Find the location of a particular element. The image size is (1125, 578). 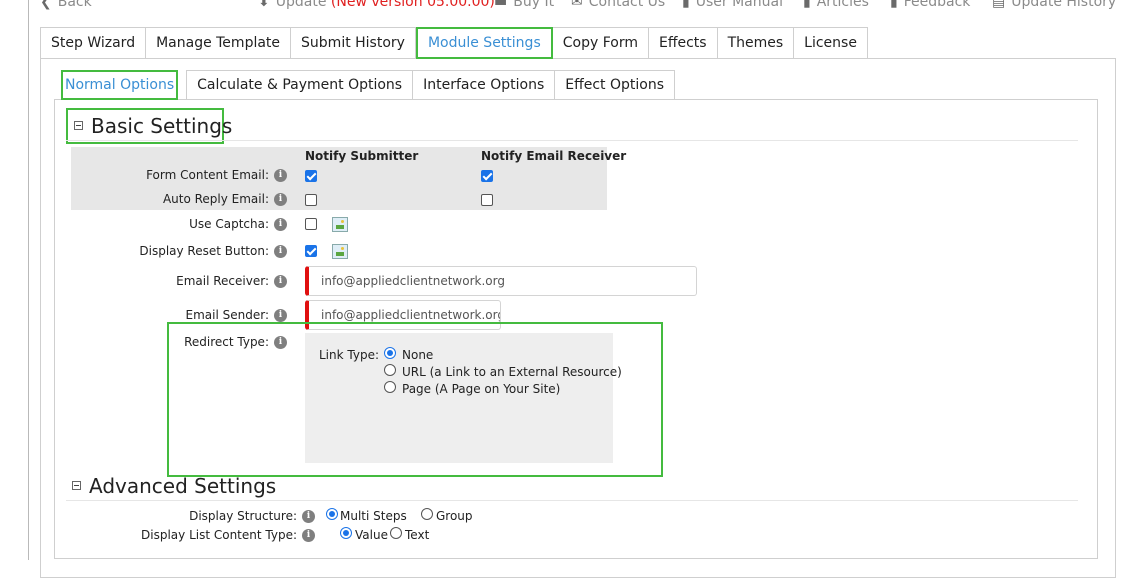

history-link: ▤ Update History is located at coordinates (1054, 5).